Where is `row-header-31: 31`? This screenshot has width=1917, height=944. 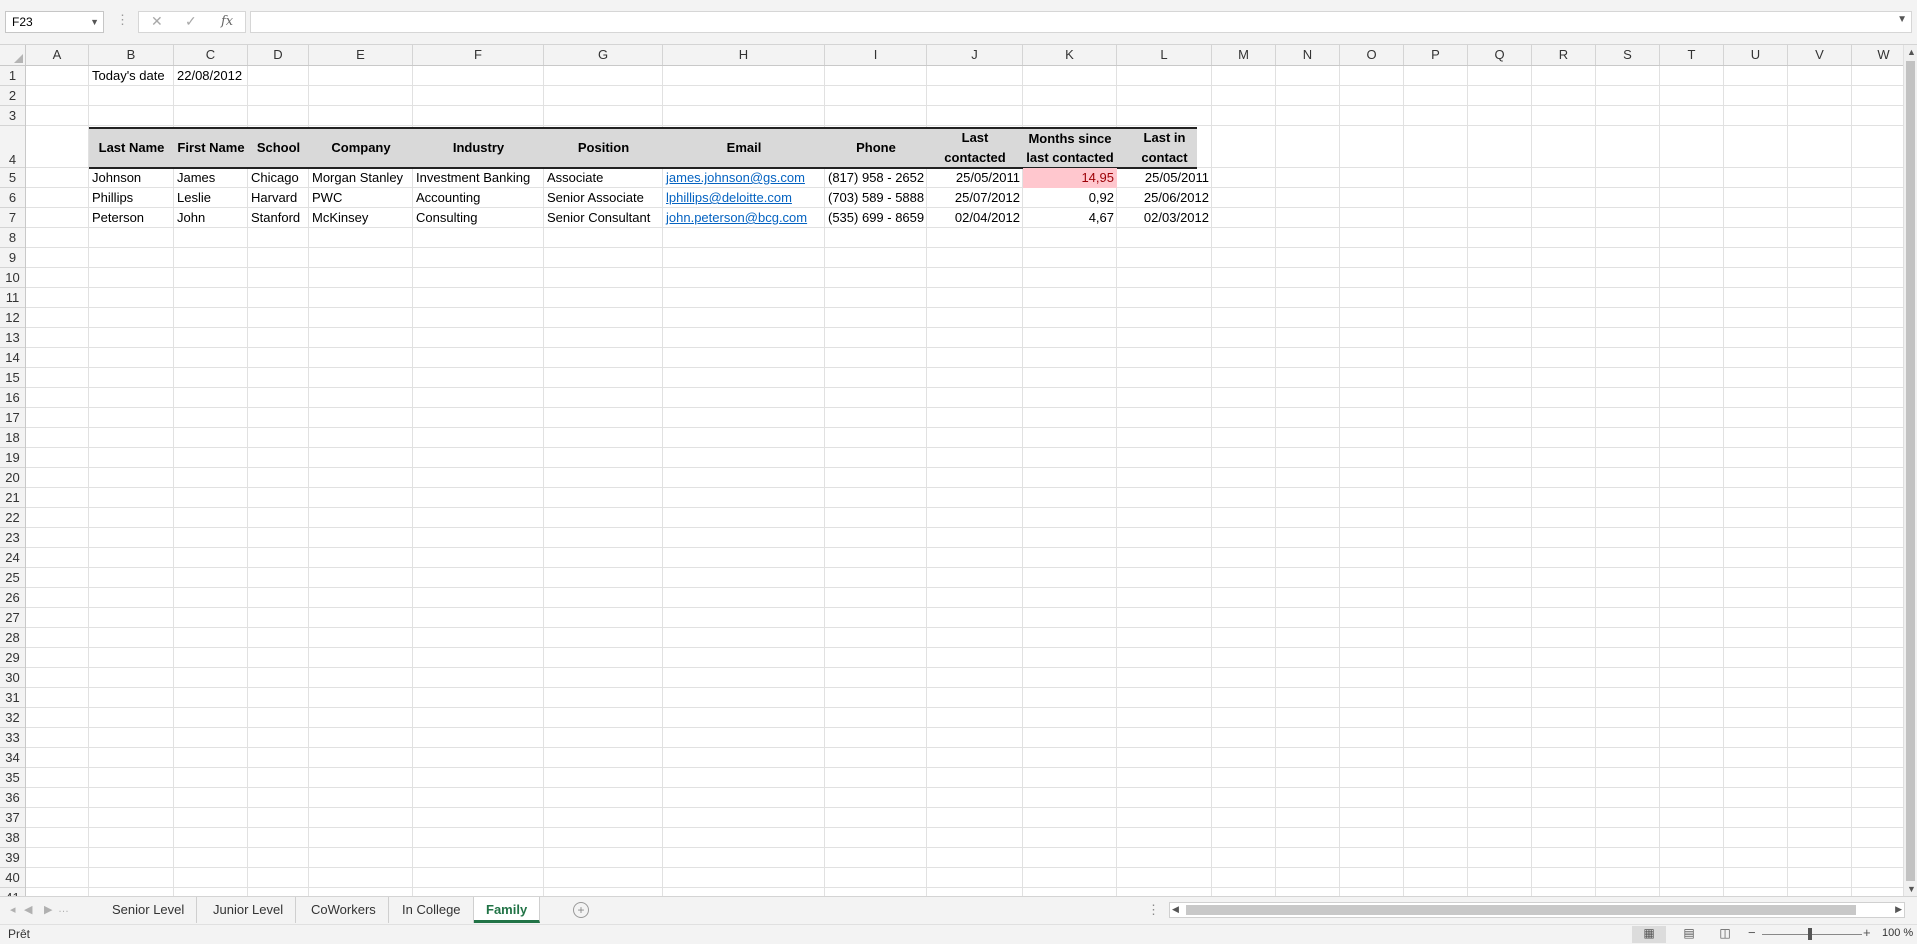
row-header-31: 31 is located at coordinates (12, 698).